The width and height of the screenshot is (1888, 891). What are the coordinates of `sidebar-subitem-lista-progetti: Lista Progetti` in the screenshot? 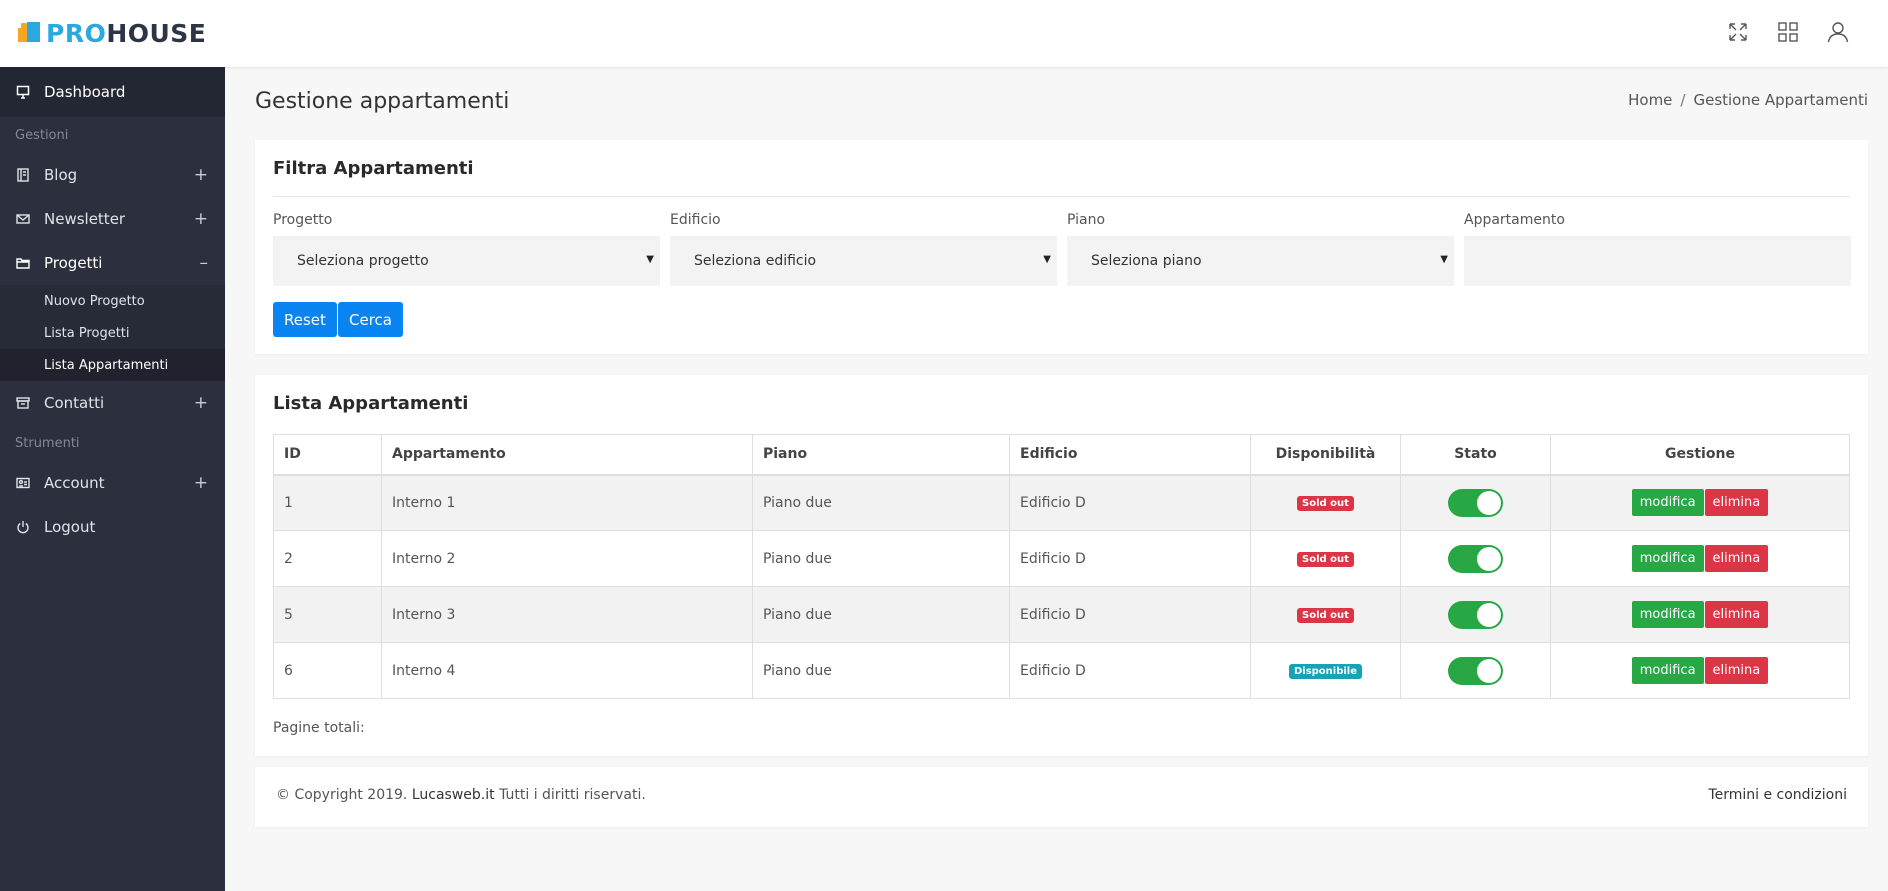 It's located at (112, 333).